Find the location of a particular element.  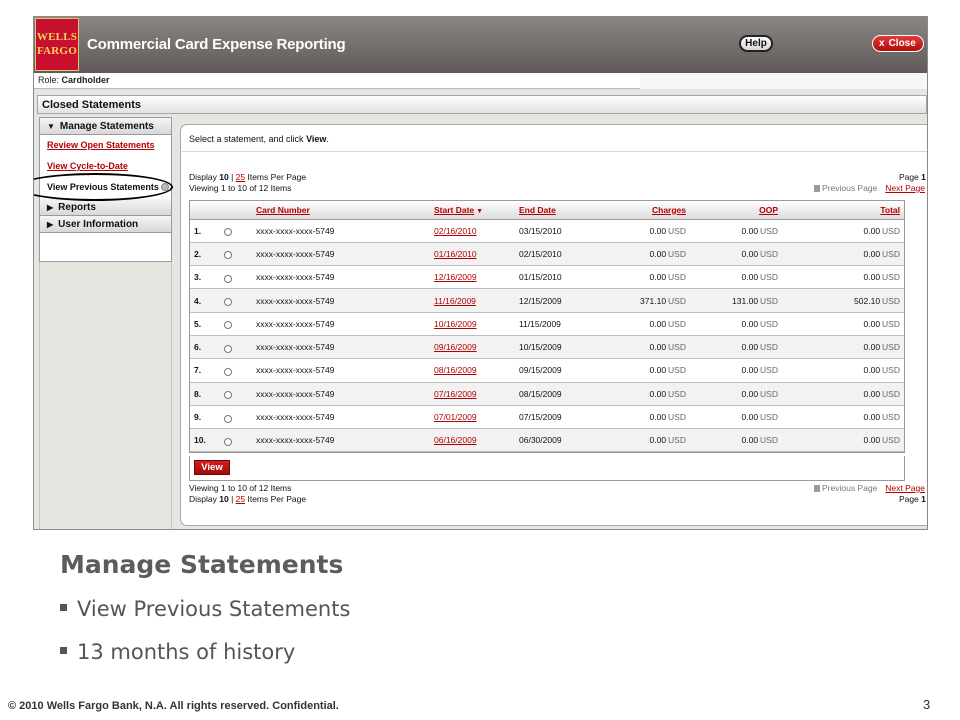

column-header-start-date: Start Date ▼ is located at coordinates (472, 210).